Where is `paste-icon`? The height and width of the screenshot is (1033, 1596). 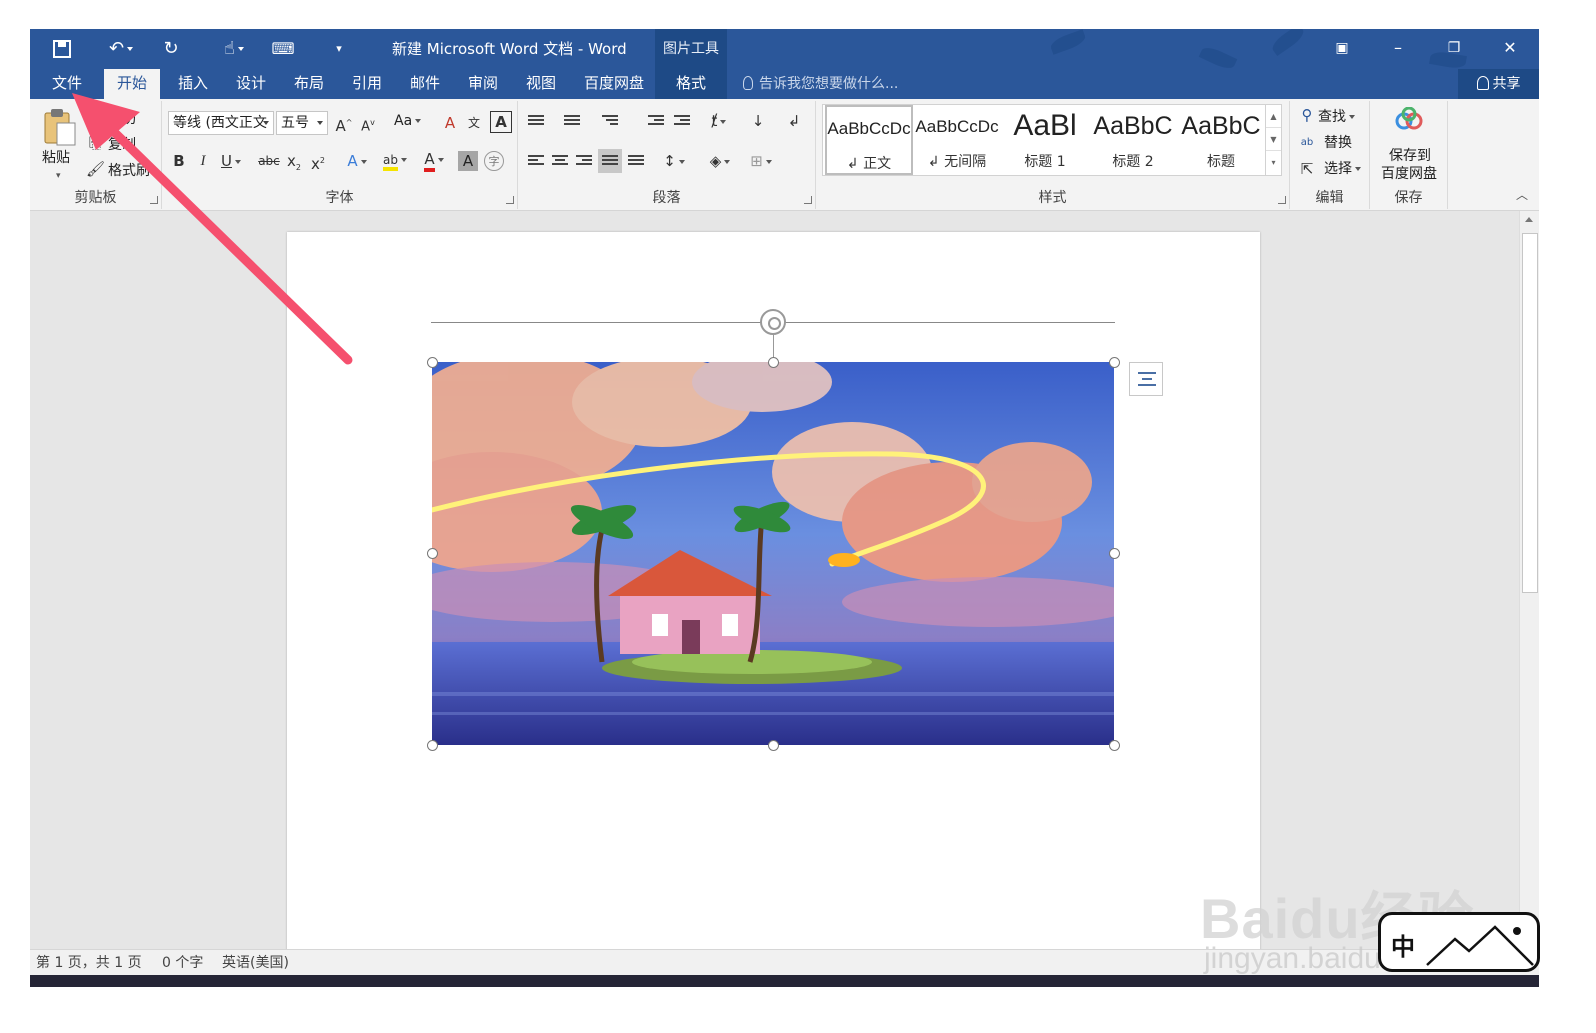 paste-icon is located at coordinates (60, 127).